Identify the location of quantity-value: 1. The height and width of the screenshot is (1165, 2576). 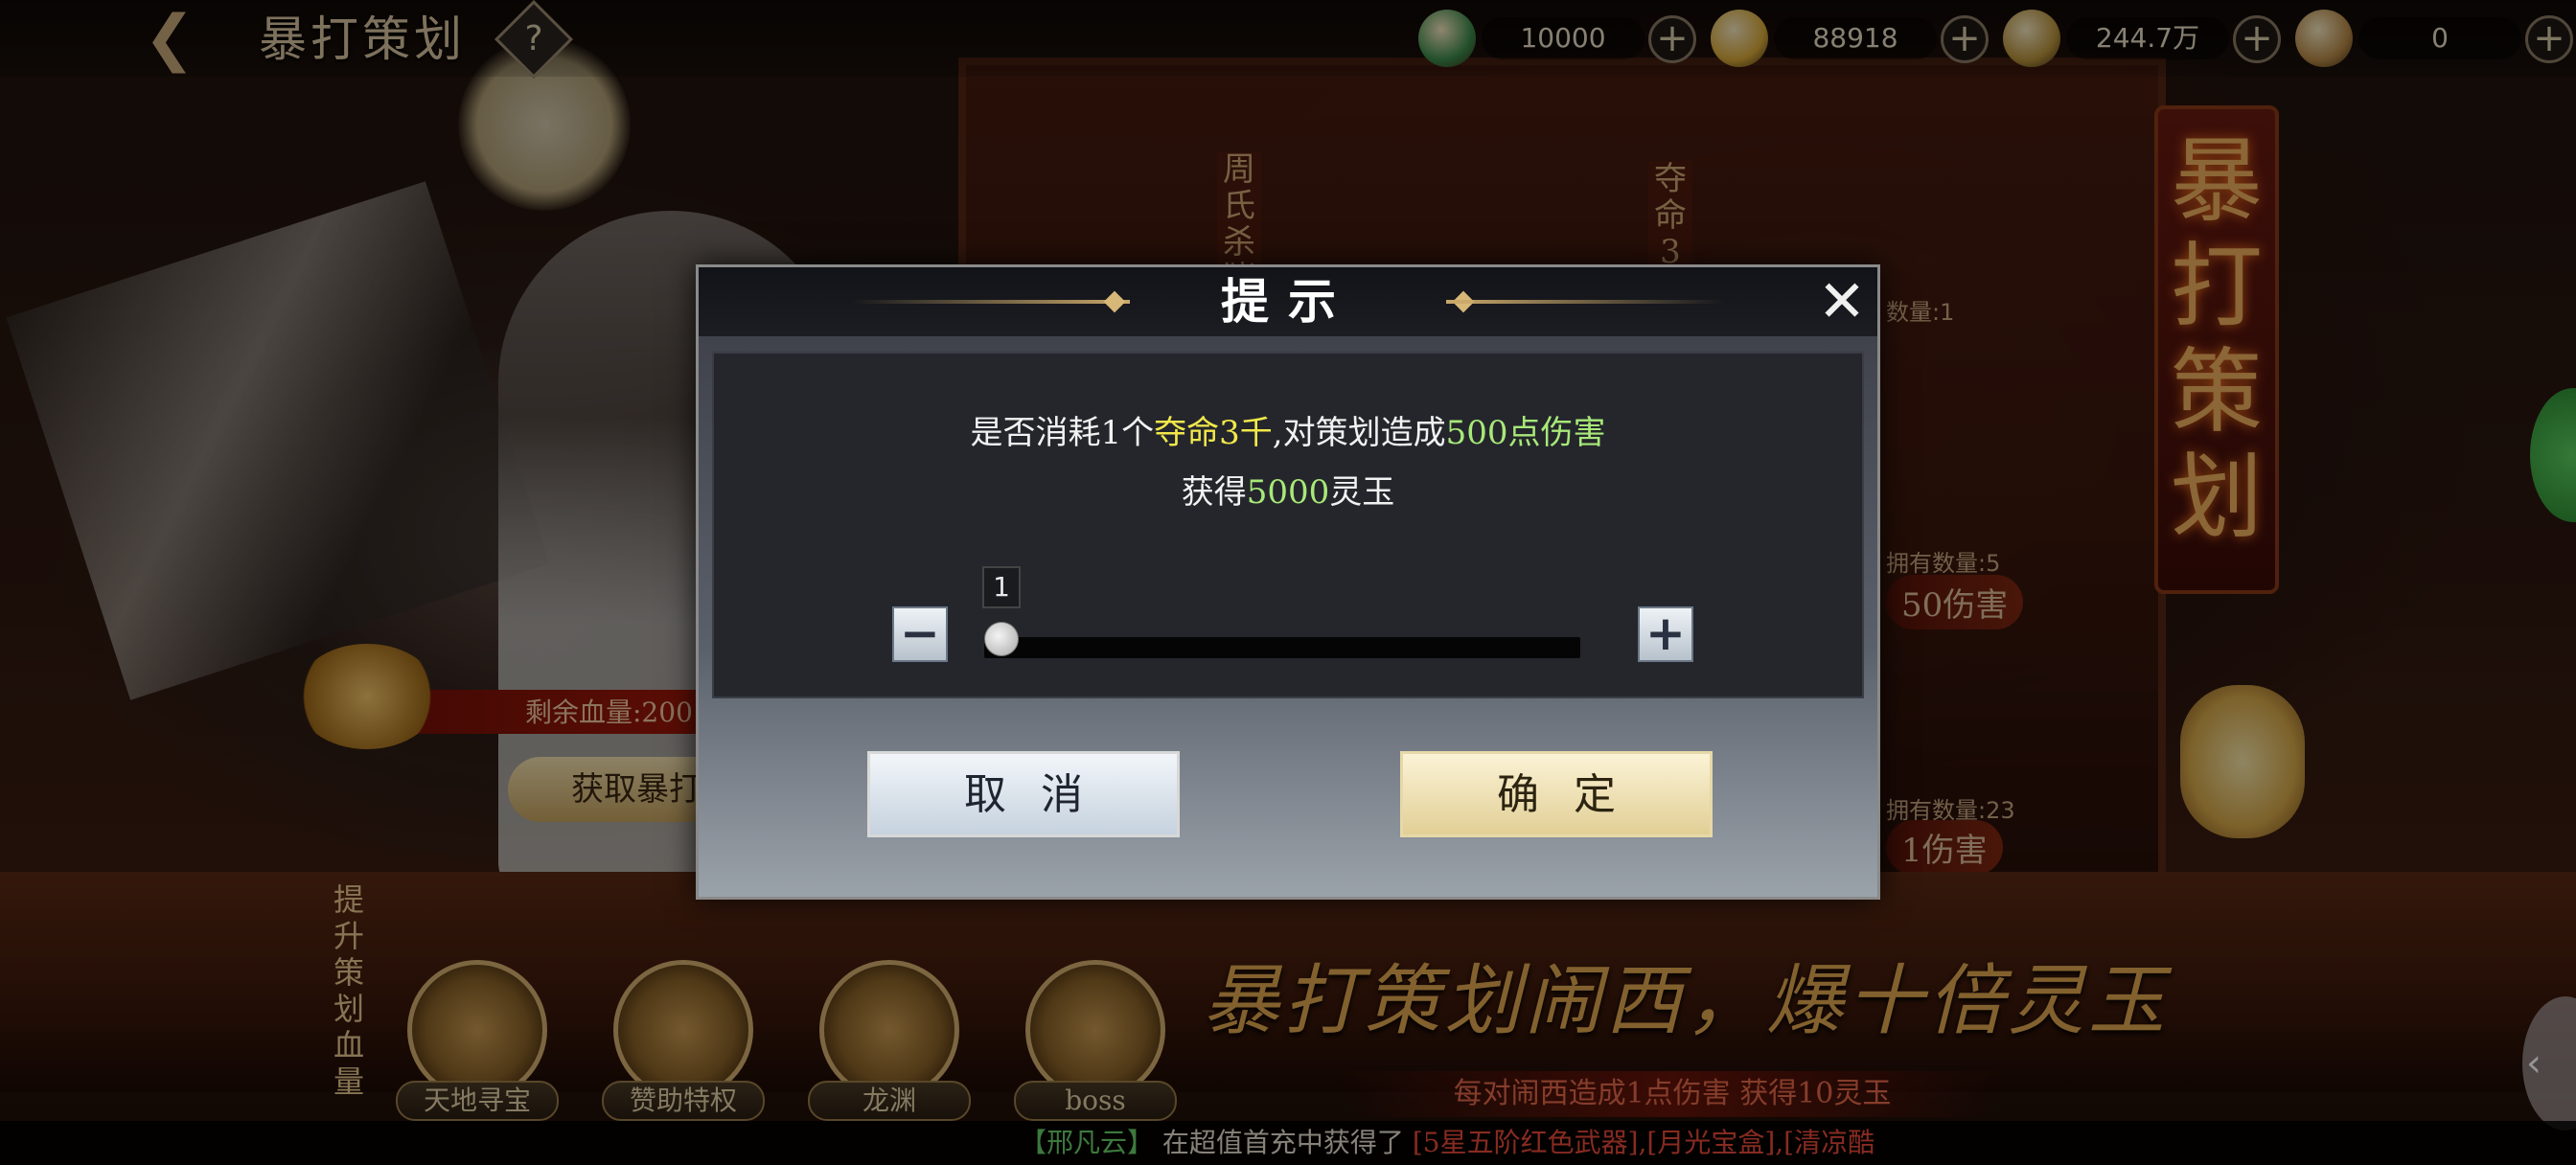
(1001, 587).